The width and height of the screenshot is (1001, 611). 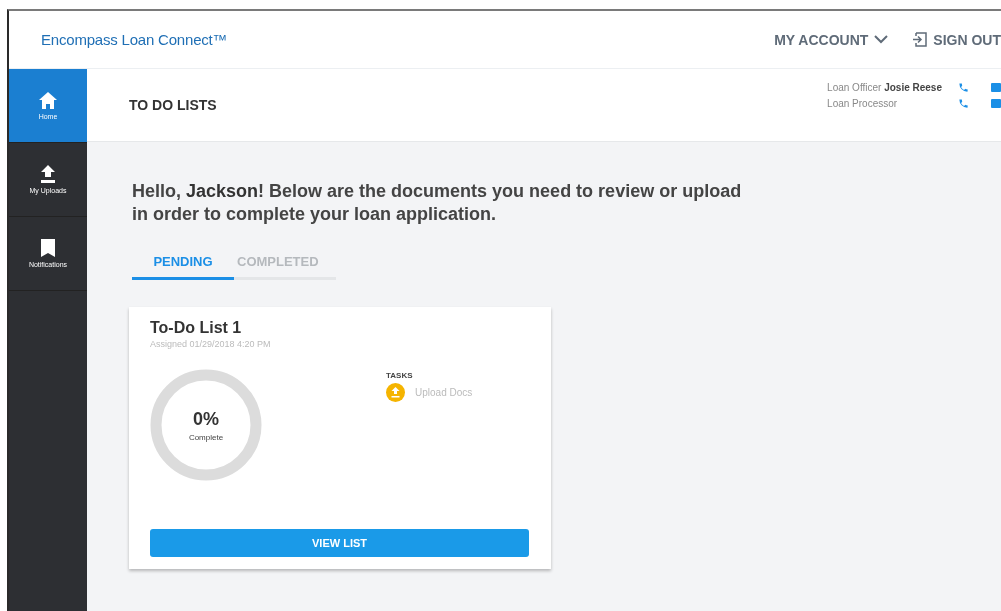 I want to click on page-title: TO DO LISTS, so click(x=173, y=105).